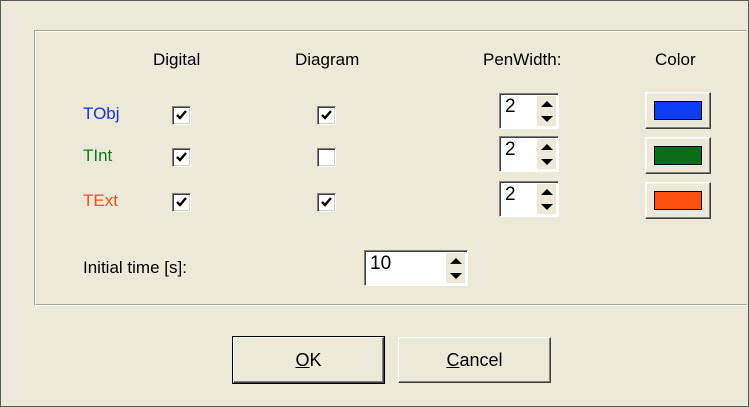 The width and height of the screenshot is (749, 407). I want to click on initial-time-label: Initial time [s]:, so click(135, 267).